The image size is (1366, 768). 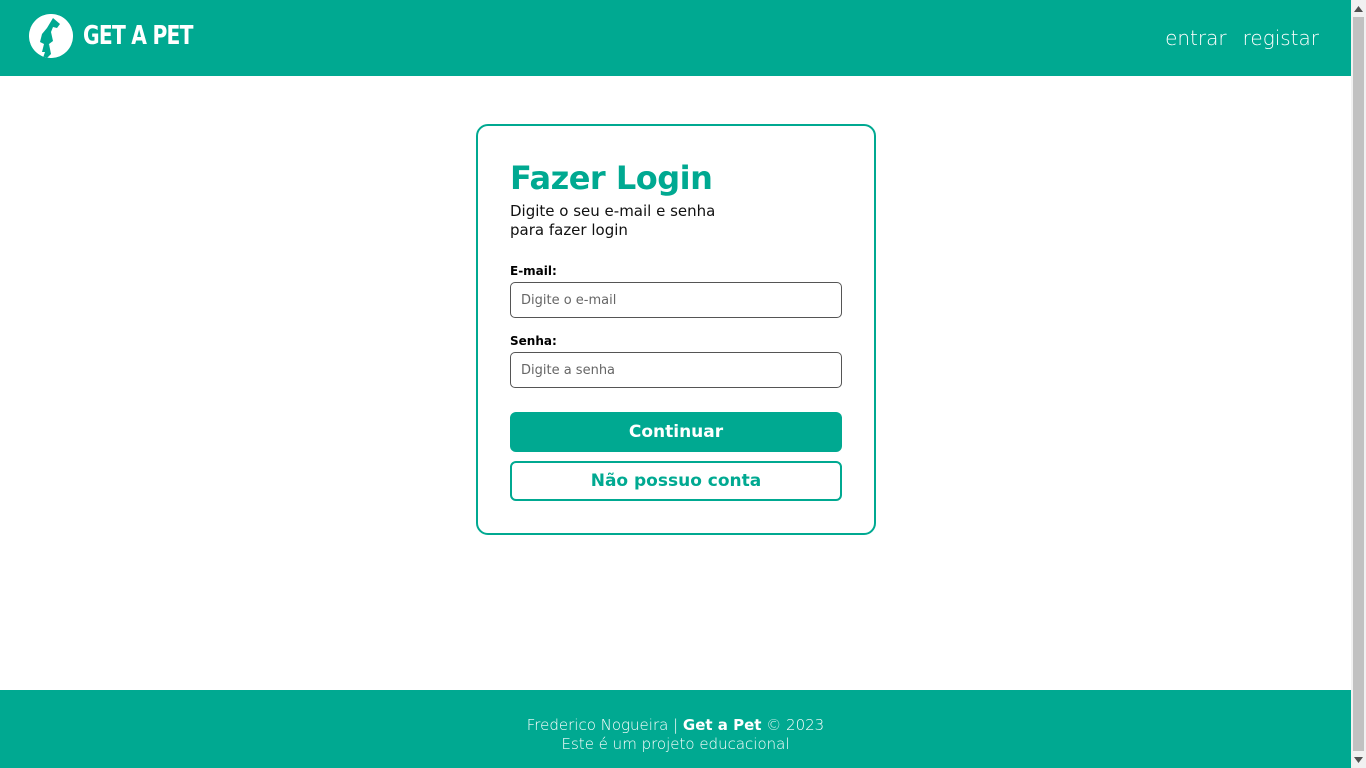 I want to click on dog-silhouette-icon, so click(x=51, y=36).